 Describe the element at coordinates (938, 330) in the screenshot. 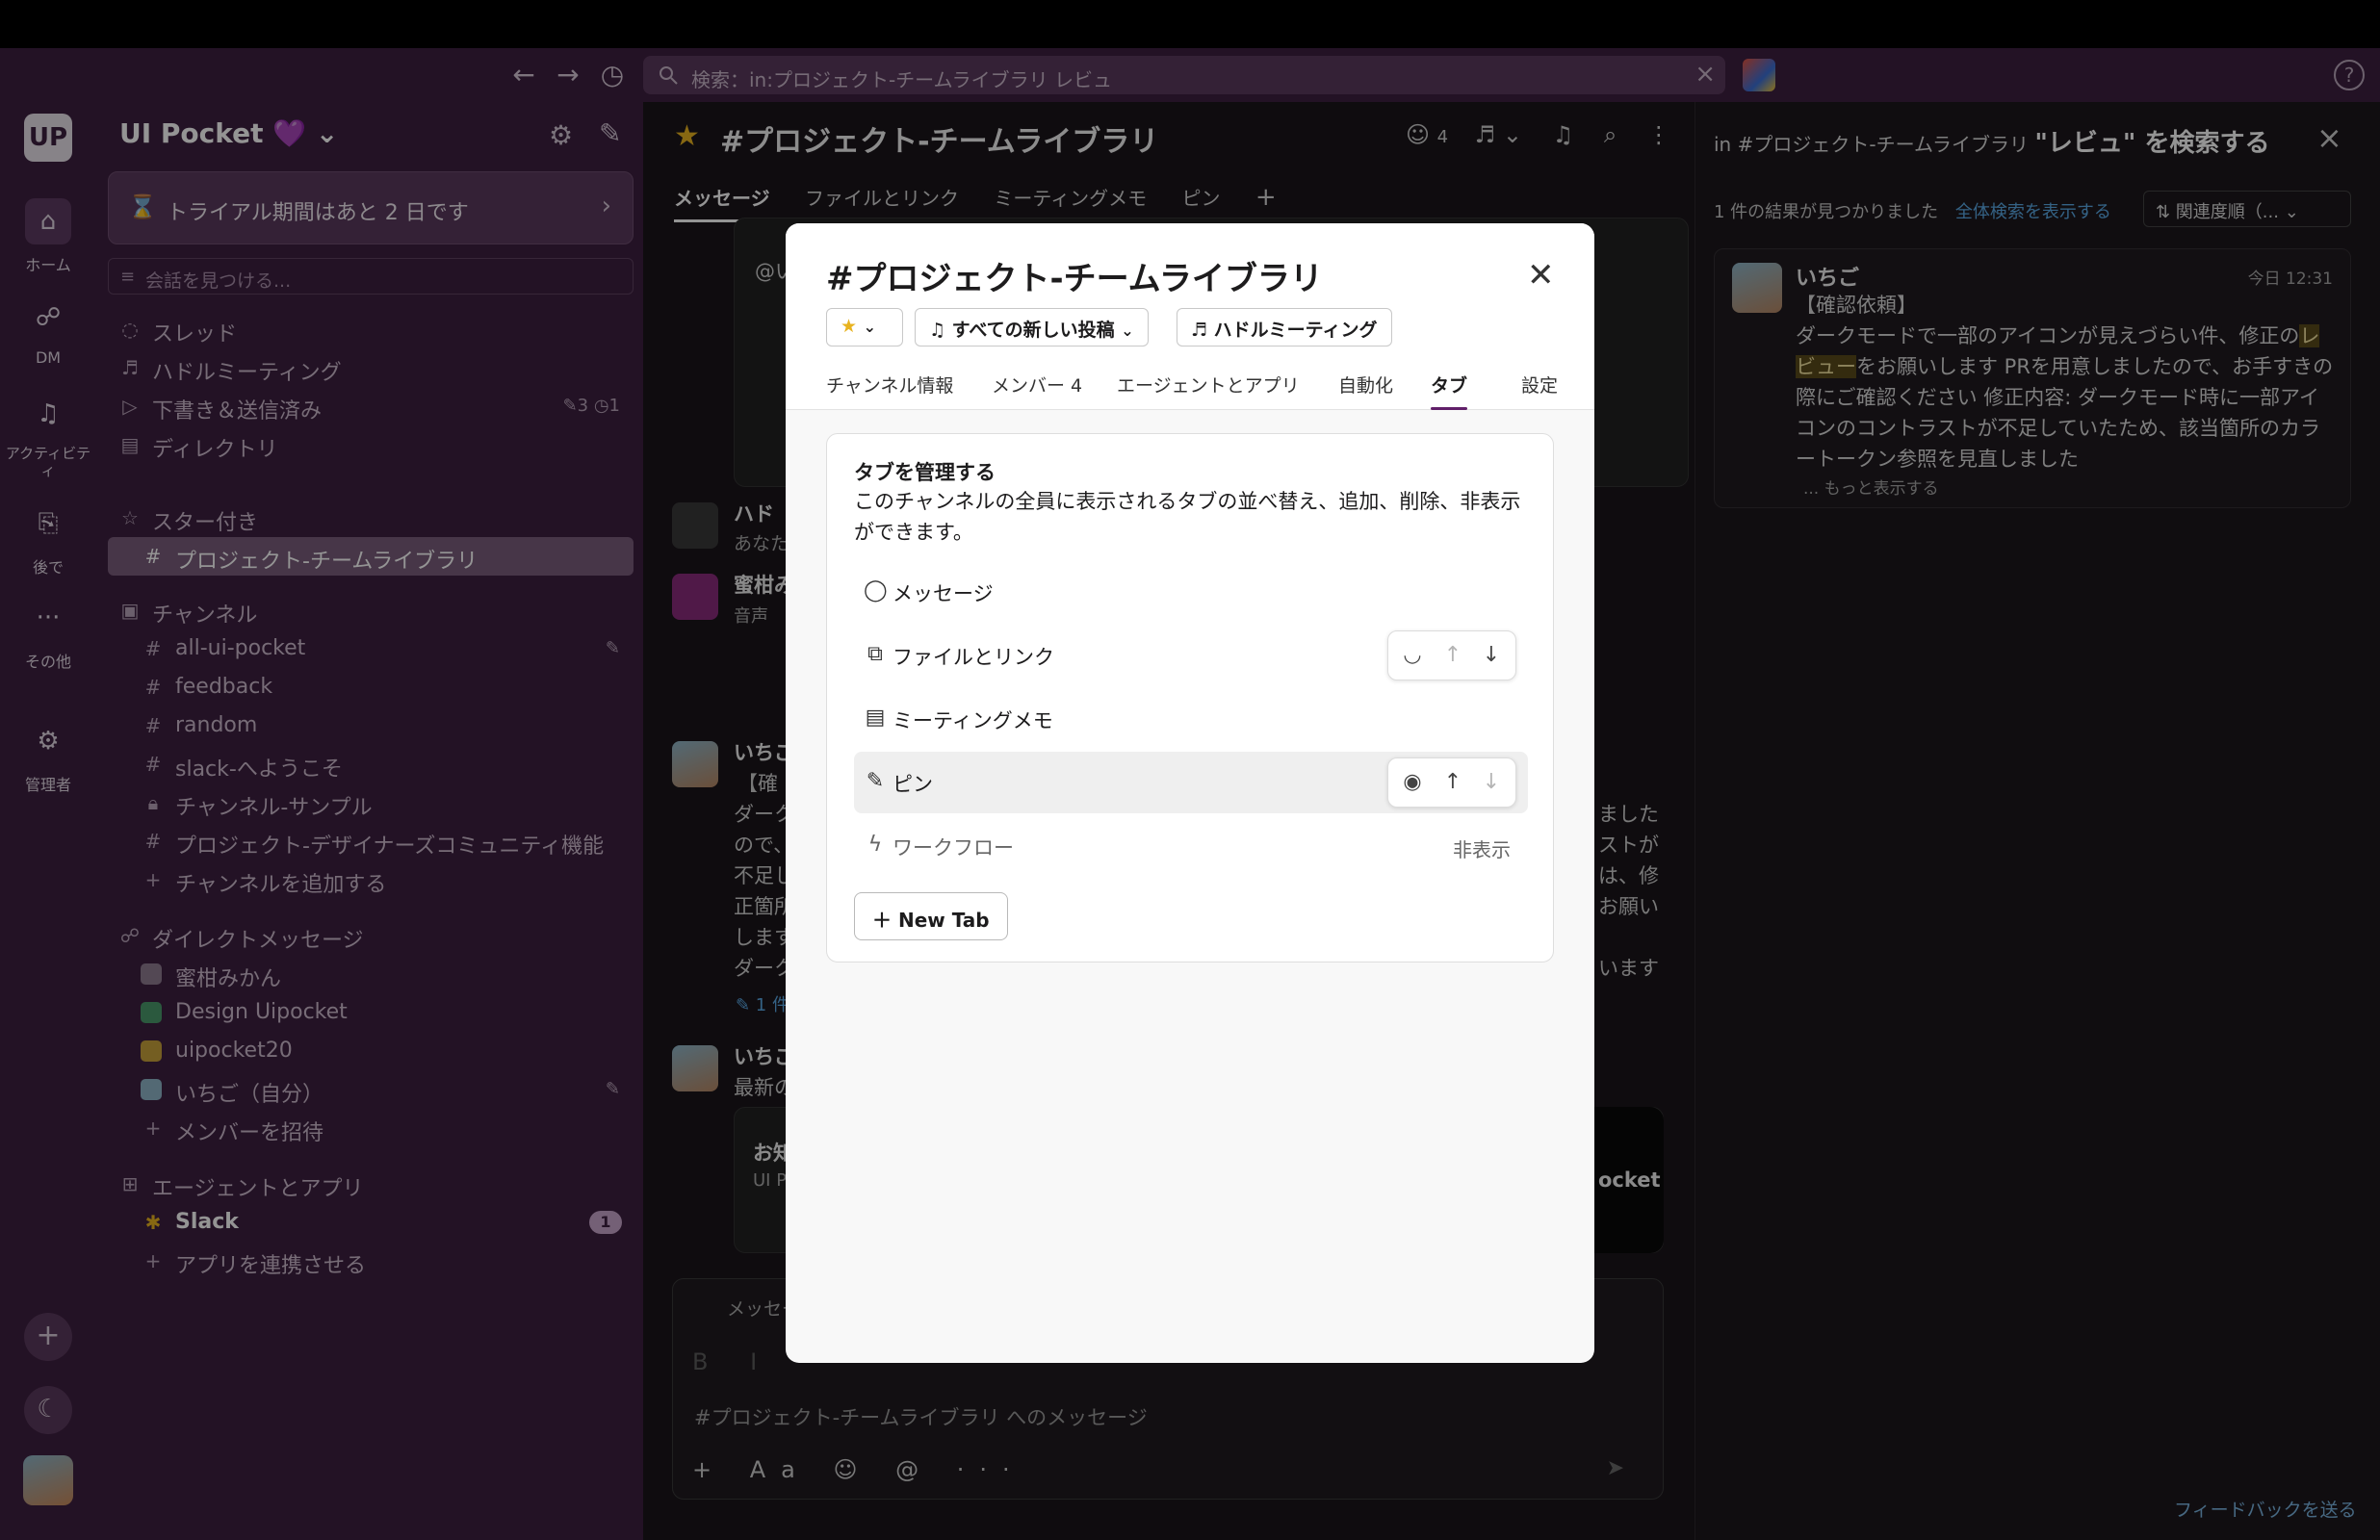

I see `bell-icon: ♫` at that location.